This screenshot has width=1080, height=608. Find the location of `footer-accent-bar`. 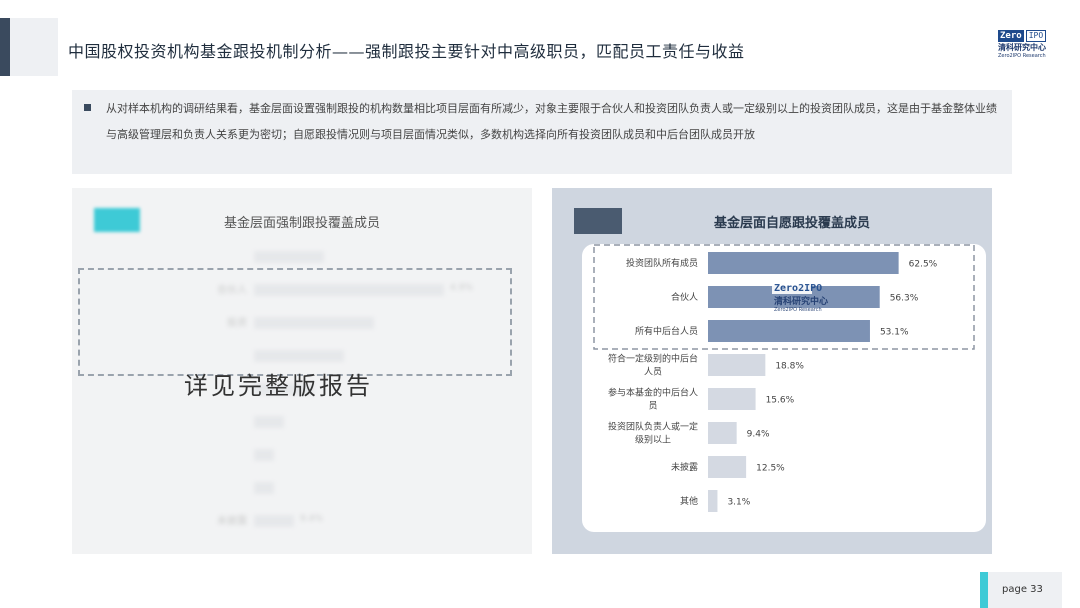

footer-accent-bar is located at coordinates (984, 590).